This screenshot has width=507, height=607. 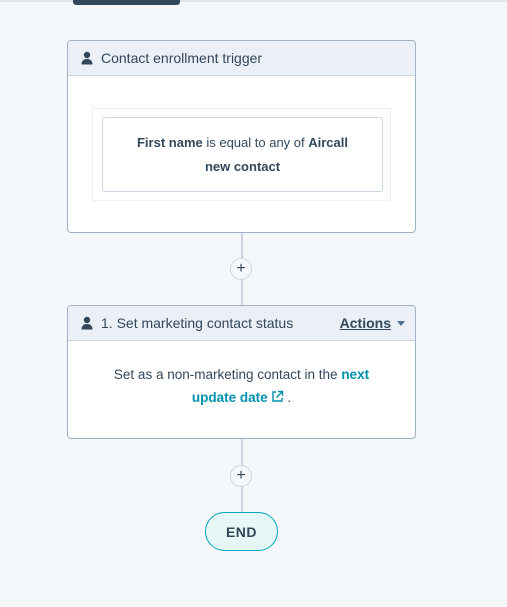 What do you see at coordinates (355, 374) in the screenshot?
I see `next-update-date-link-part1: next` at bounding box center [355, 374].